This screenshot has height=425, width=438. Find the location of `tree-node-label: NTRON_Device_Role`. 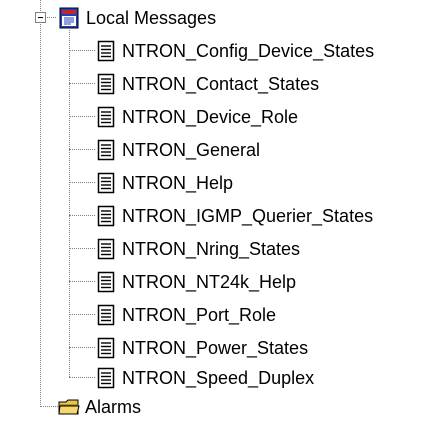

tree-node-label: NTRON_Device_Role is located at coordinates (210, 116).